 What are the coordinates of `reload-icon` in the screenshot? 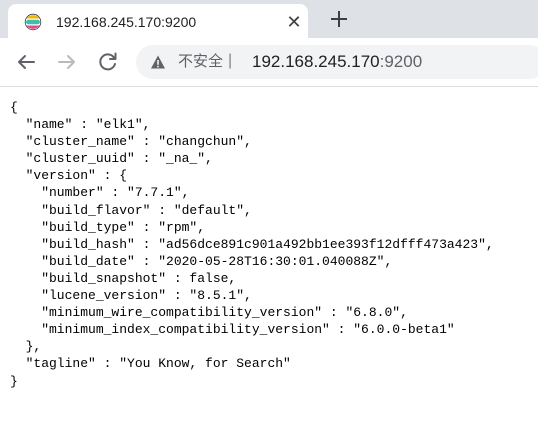 It's located at (108, 62).